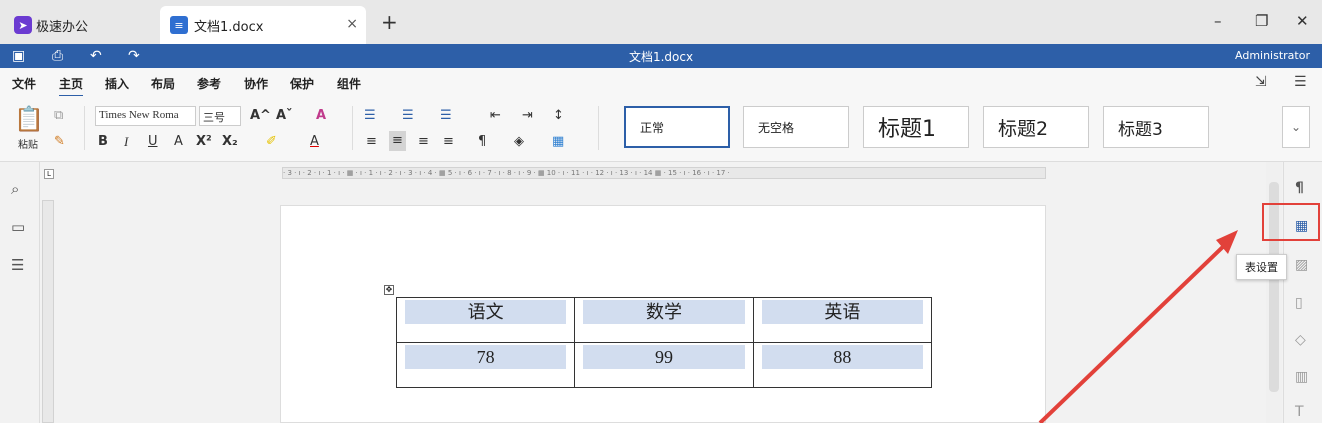 Image resolution: width=1322 pixels, height=423 pixels. What do you see at coordinates (558, 116) in the screenshot?
I see `line-spacing-icon: ↕` at bounding box center [558, 116].